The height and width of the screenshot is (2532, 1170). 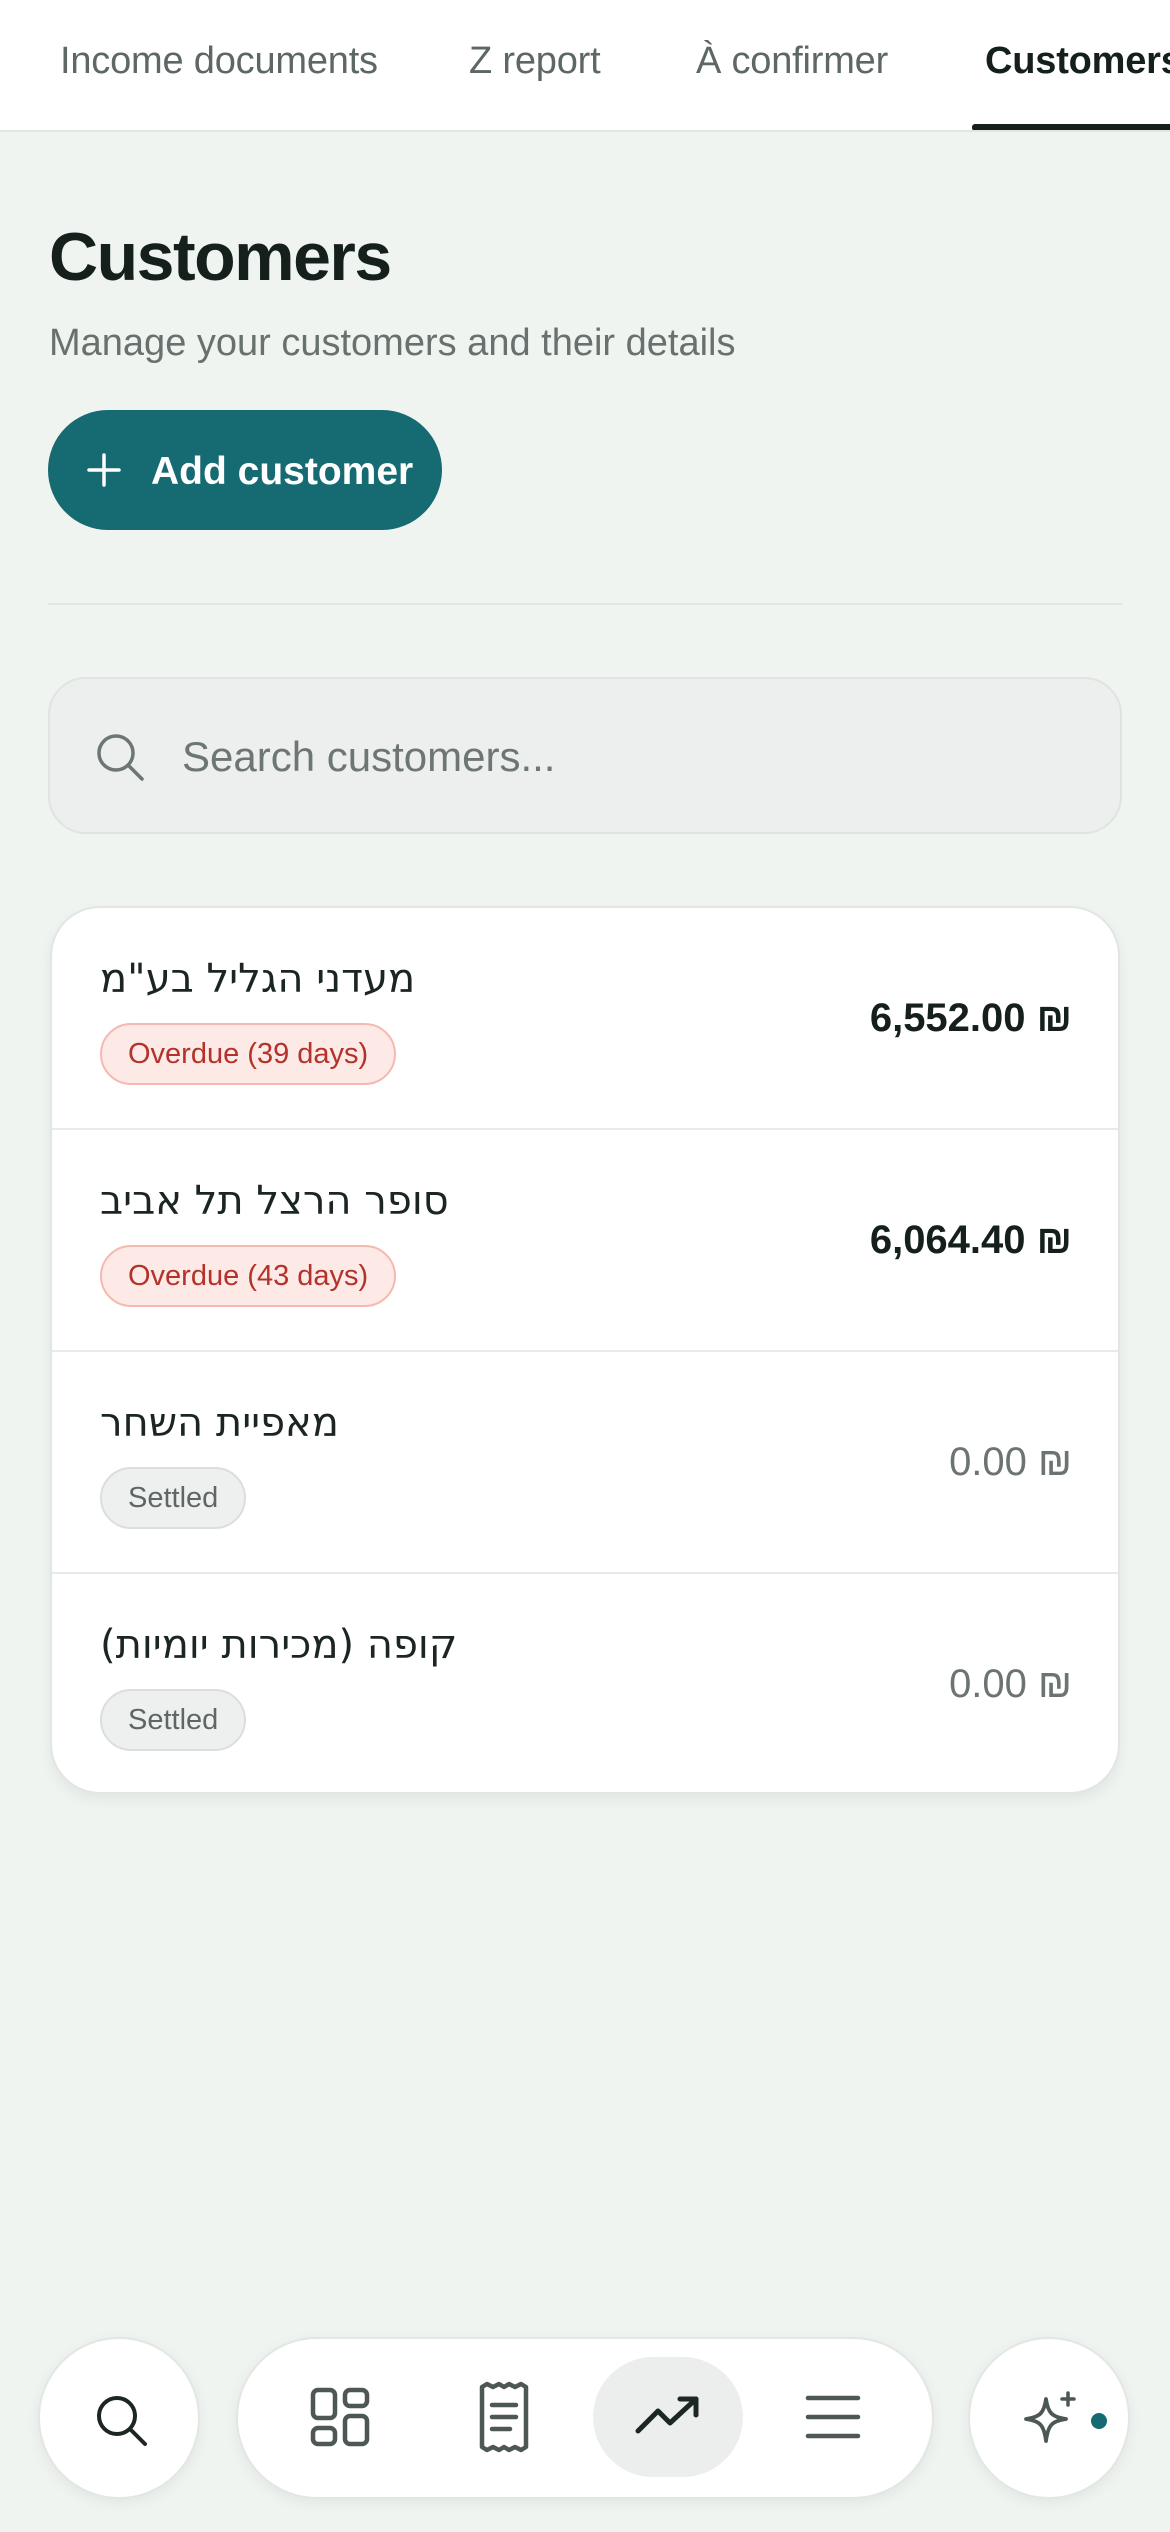 I want to click on nav-dashboard, so click(x=340, y=2417).